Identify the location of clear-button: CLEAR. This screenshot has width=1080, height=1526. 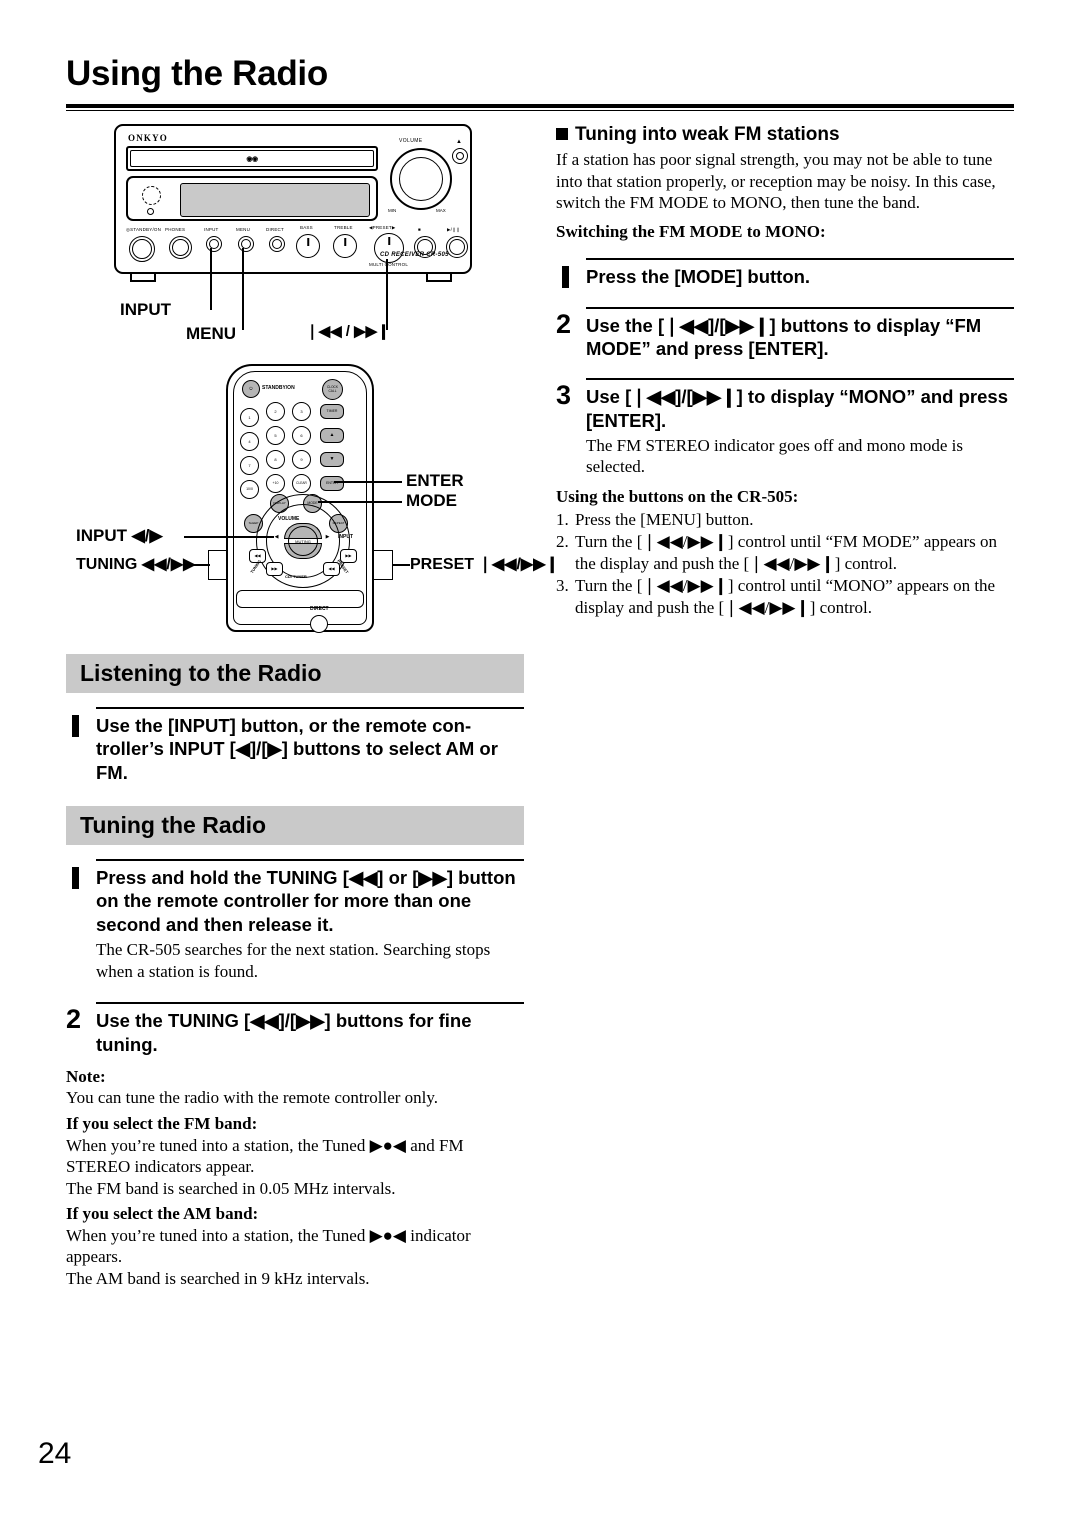
(301, 483).